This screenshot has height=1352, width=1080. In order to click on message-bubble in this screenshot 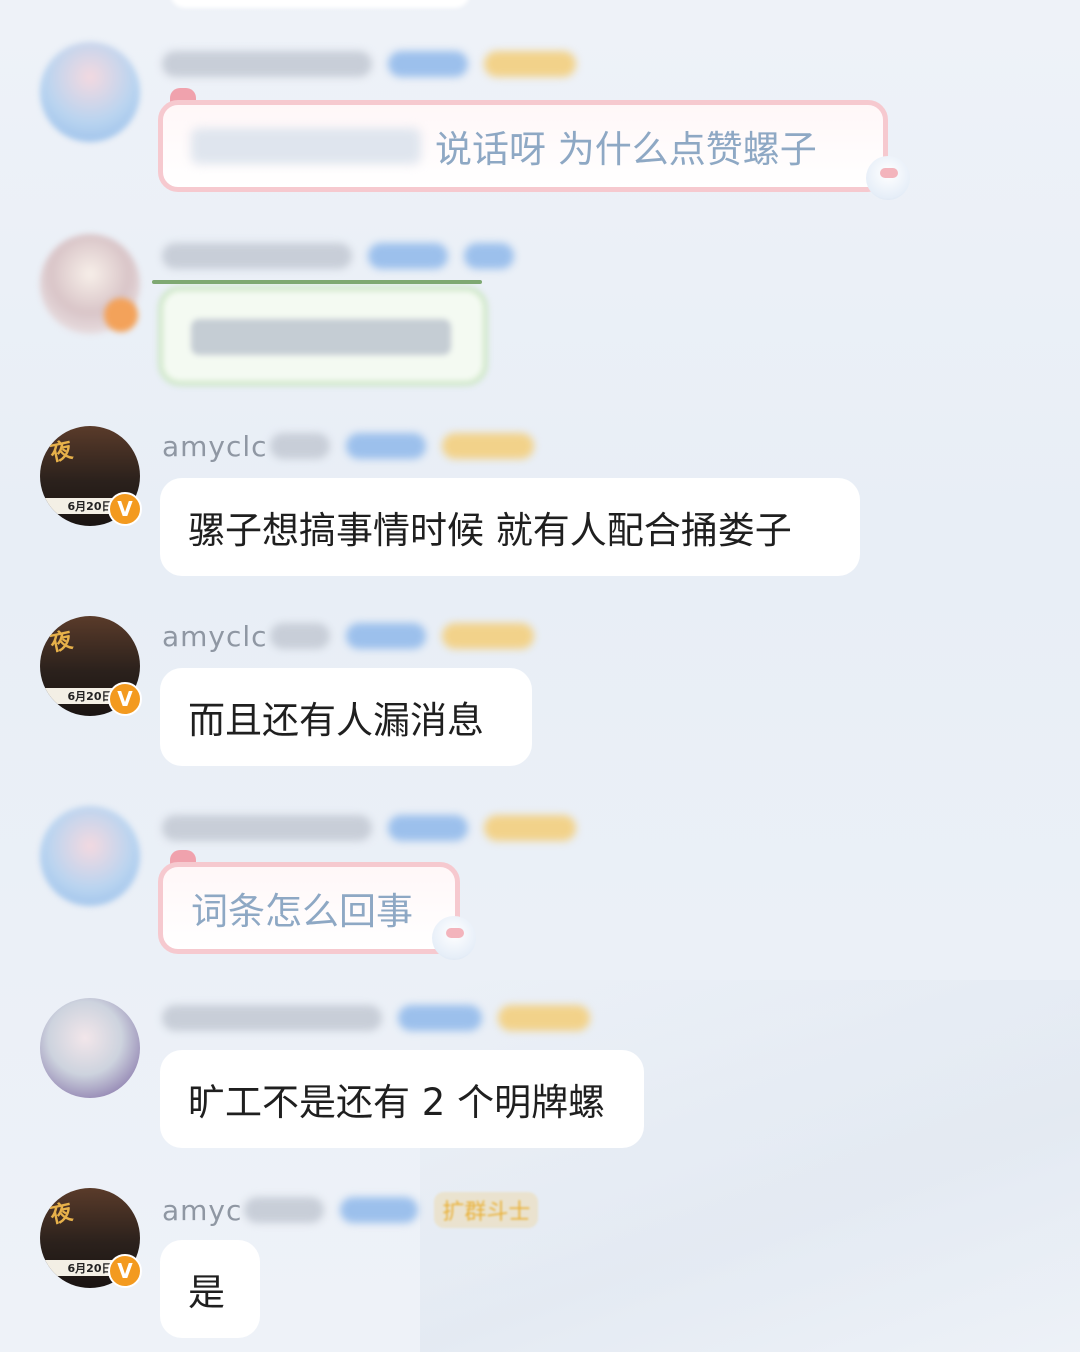, I will do `click(323, 336)`.